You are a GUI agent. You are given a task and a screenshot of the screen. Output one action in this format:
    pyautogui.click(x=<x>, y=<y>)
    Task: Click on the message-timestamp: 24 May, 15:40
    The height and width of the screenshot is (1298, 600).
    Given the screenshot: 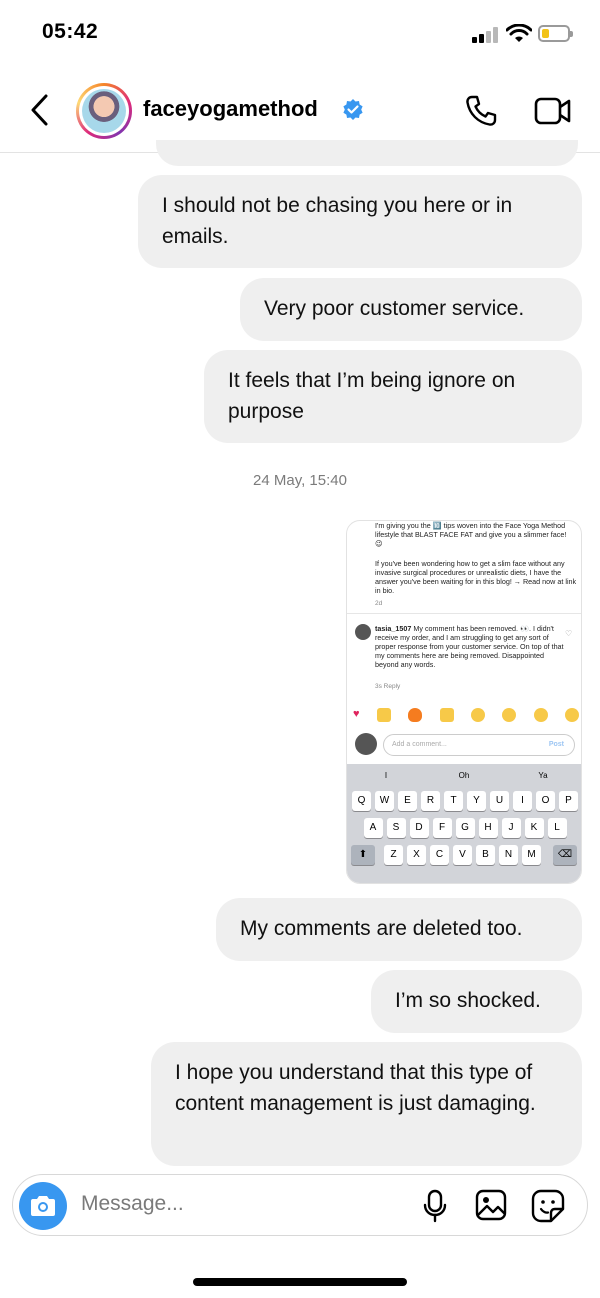 What is the action you would take?
    pyautogui.click(x=300, y=480)
    